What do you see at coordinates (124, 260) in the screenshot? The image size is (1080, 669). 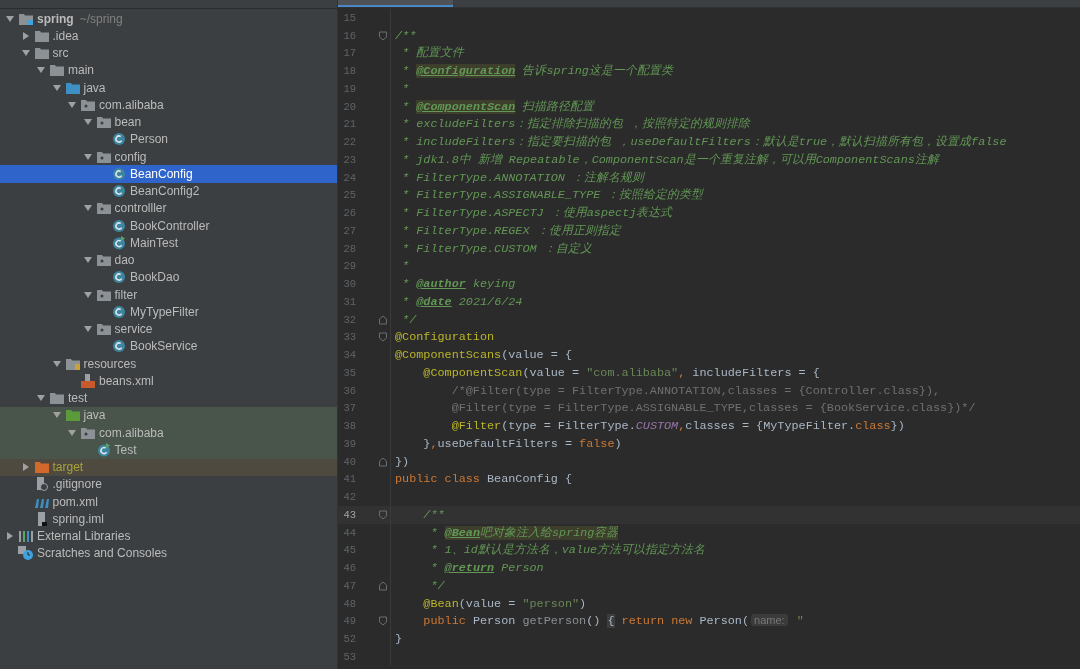 I see `tree-item-label: dao` at bounding box center [124, 260].